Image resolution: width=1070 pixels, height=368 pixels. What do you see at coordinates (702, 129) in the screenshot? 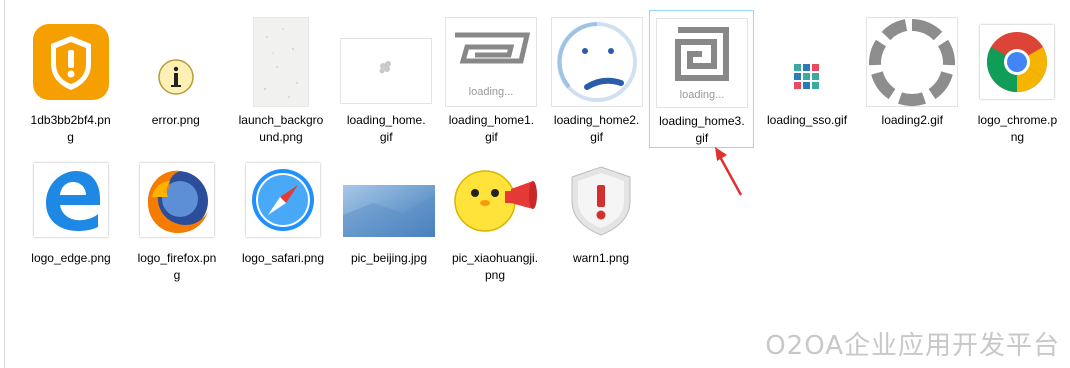
I see `file-label: loading_home3. gif` at bounding box center [702, 129].